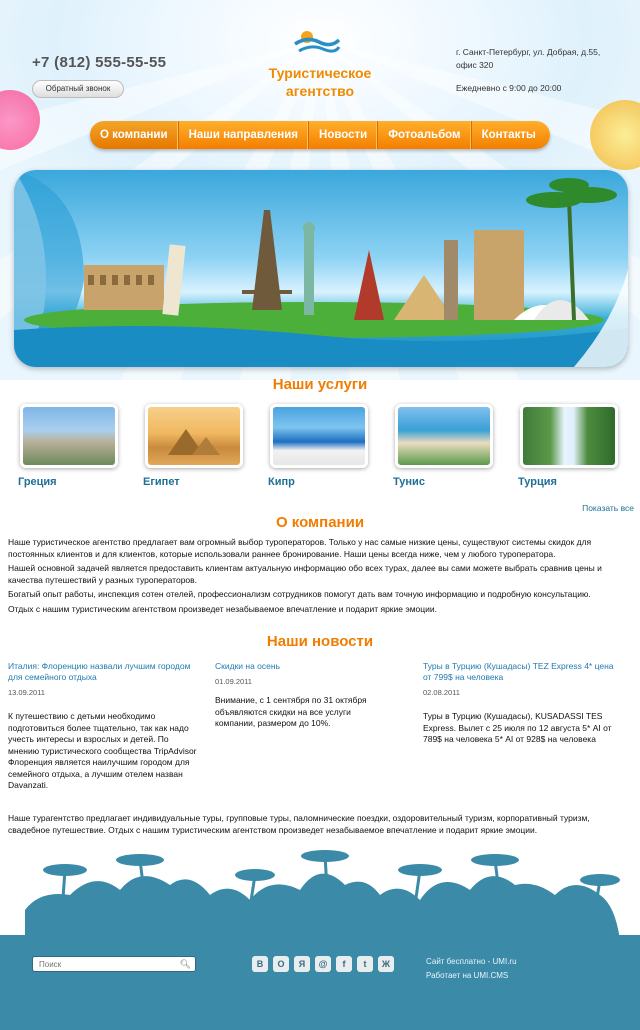  Describe the element at coordinates (537, 482) in the screenshot. I see `service-label: Турция` at that location.